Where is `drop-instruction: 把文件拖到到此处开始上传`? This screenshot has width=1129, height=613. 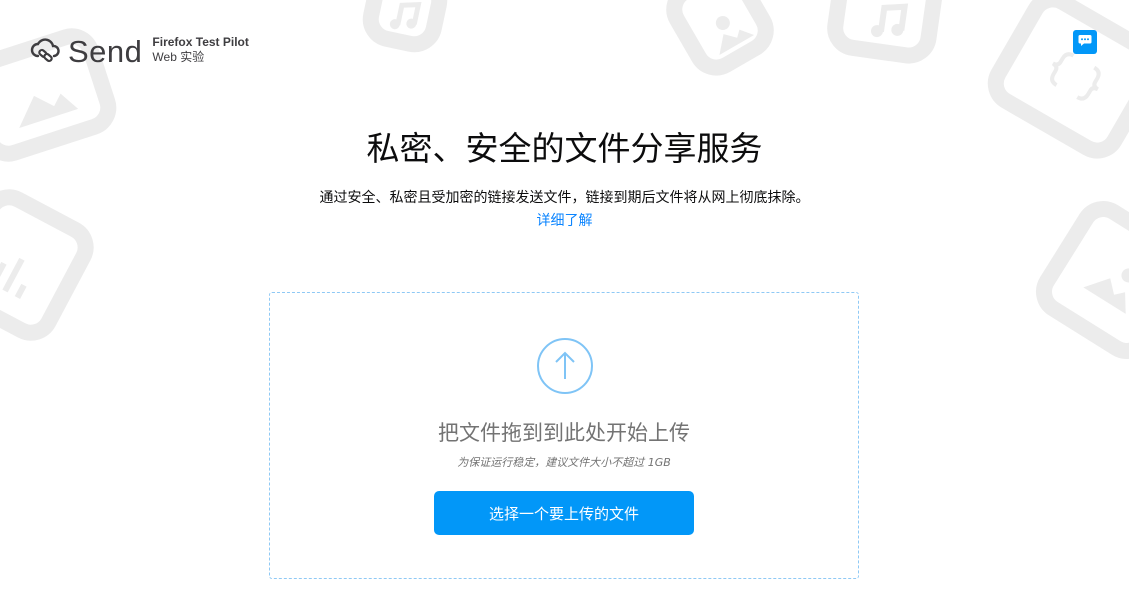 drop-instruction: 把文件拖到到此处开始上传 is located at coordinates (564, 433).